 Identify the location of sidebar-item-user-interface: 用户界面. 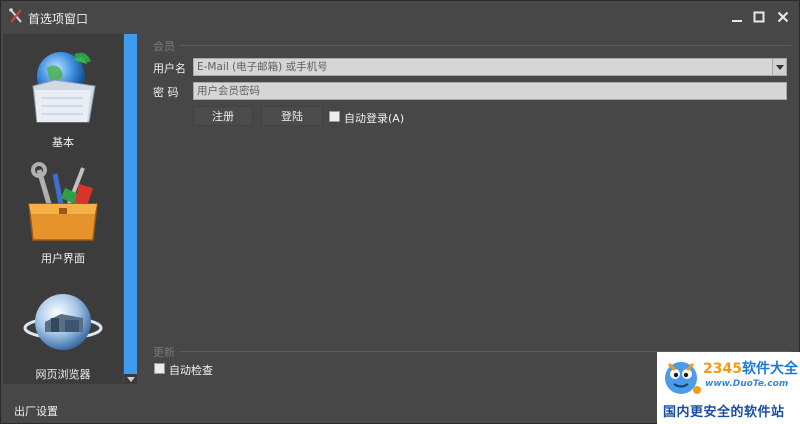
(63, 208).